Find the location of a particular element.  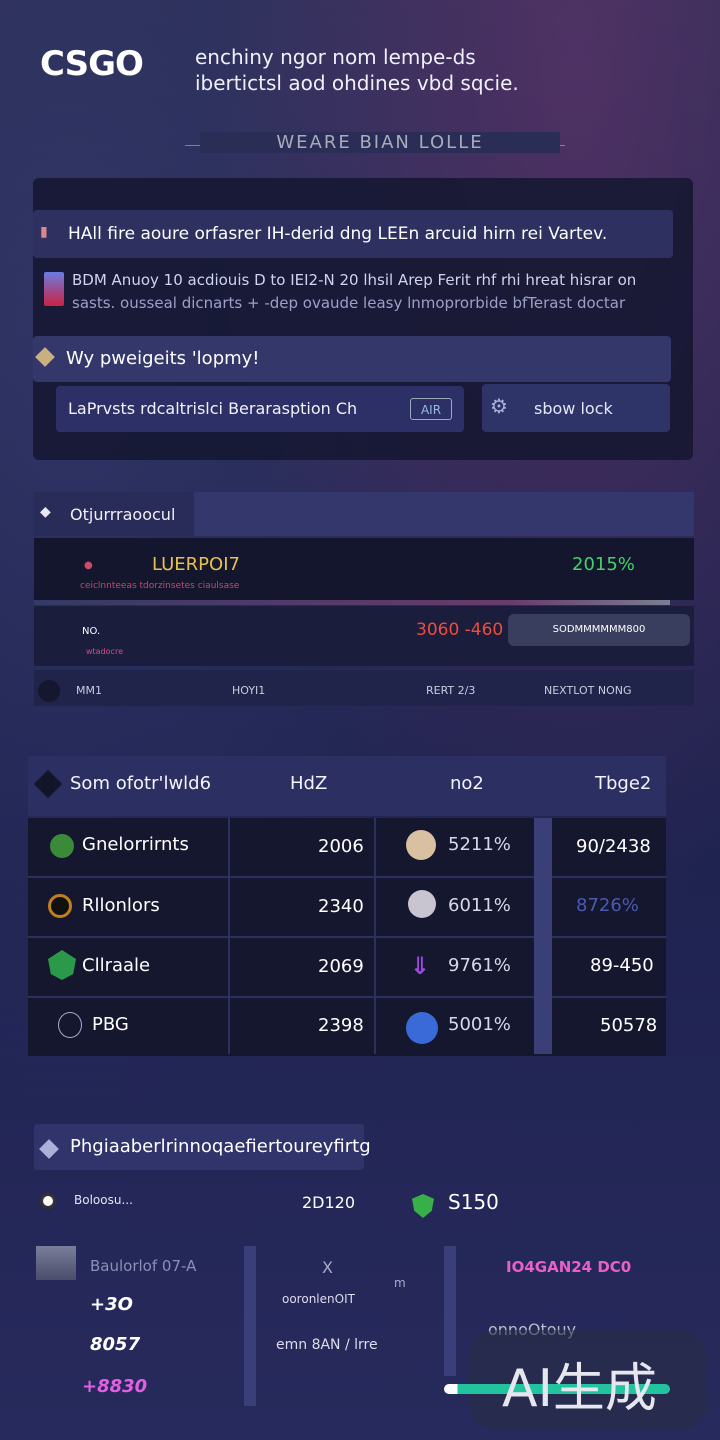

team-value: 2398 is located at coordinates (341, 1025).